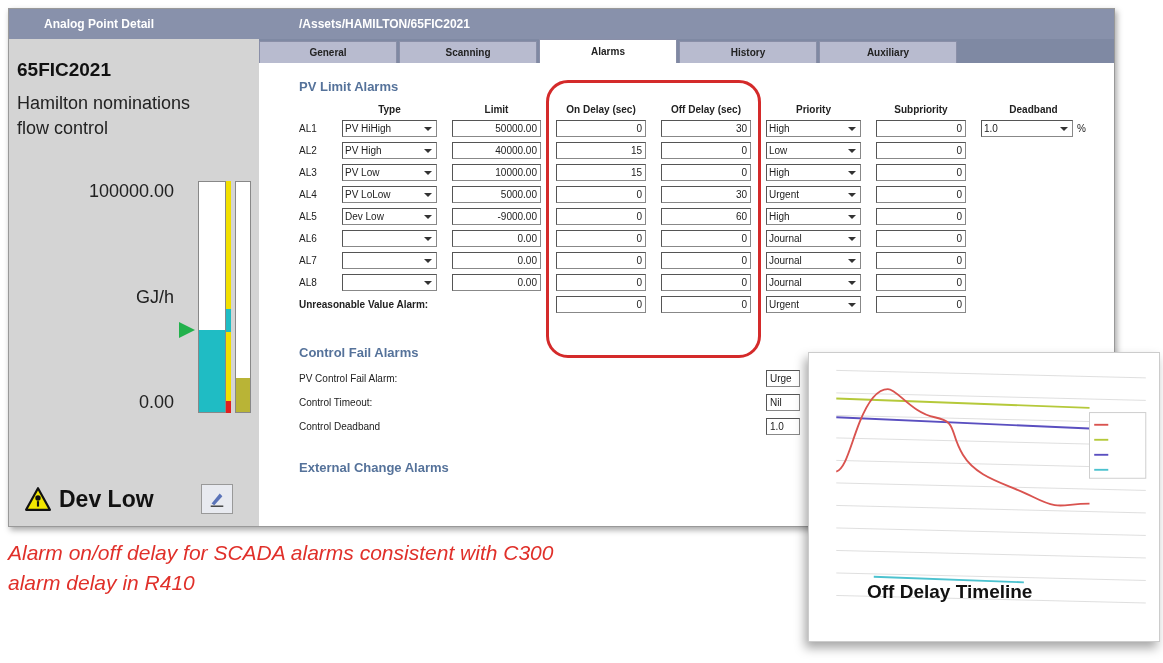 This screenshot has width=1163, height=663. Describe the element at coordinates (601, 109) in the screenshot. I see `column-header: On Delay (sec)` at that location.